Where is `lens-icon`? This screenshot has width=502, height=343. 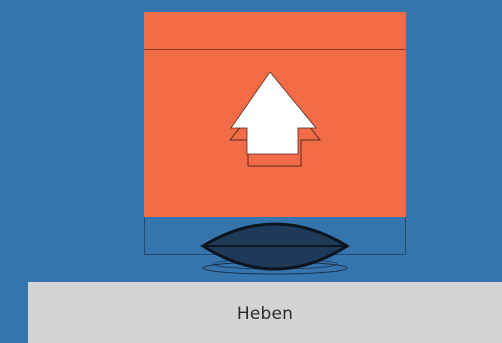
lens-icon is located at coordinates (275, 248).